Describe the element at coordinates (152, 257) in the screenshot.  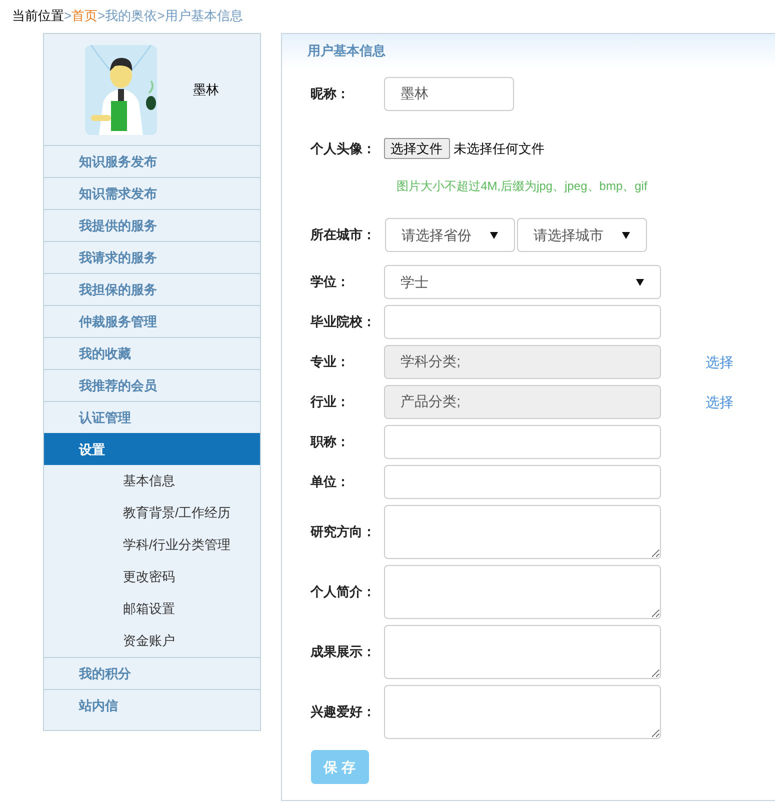
I see `sidebar-item: 我请求的服务` at that location.